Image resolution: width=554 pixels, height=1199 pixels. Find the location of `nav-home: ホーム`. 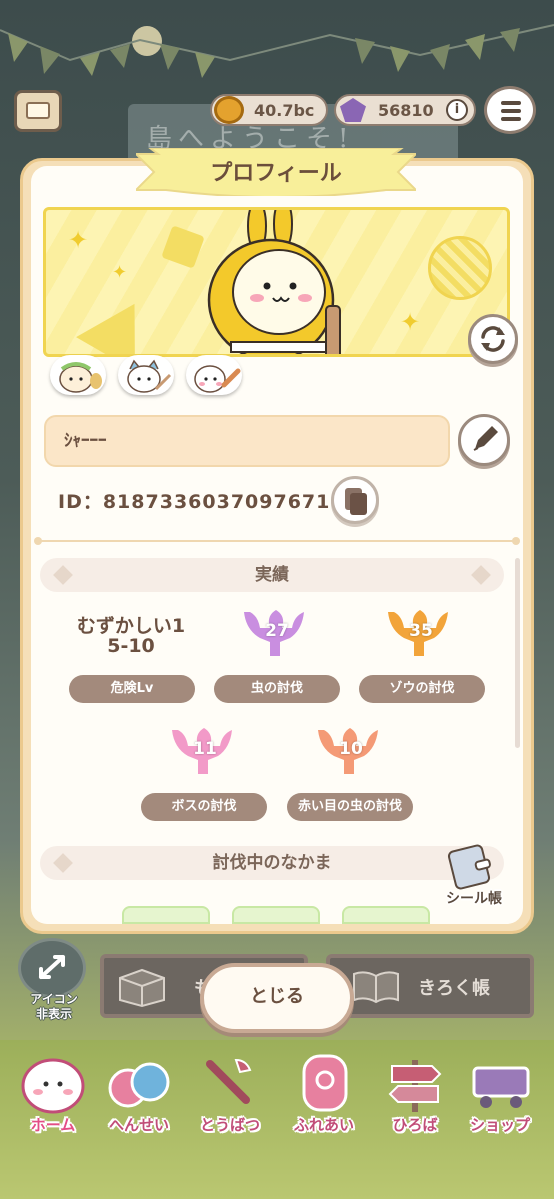

nav-home: ホーム is located at coordinates (53, 1124).